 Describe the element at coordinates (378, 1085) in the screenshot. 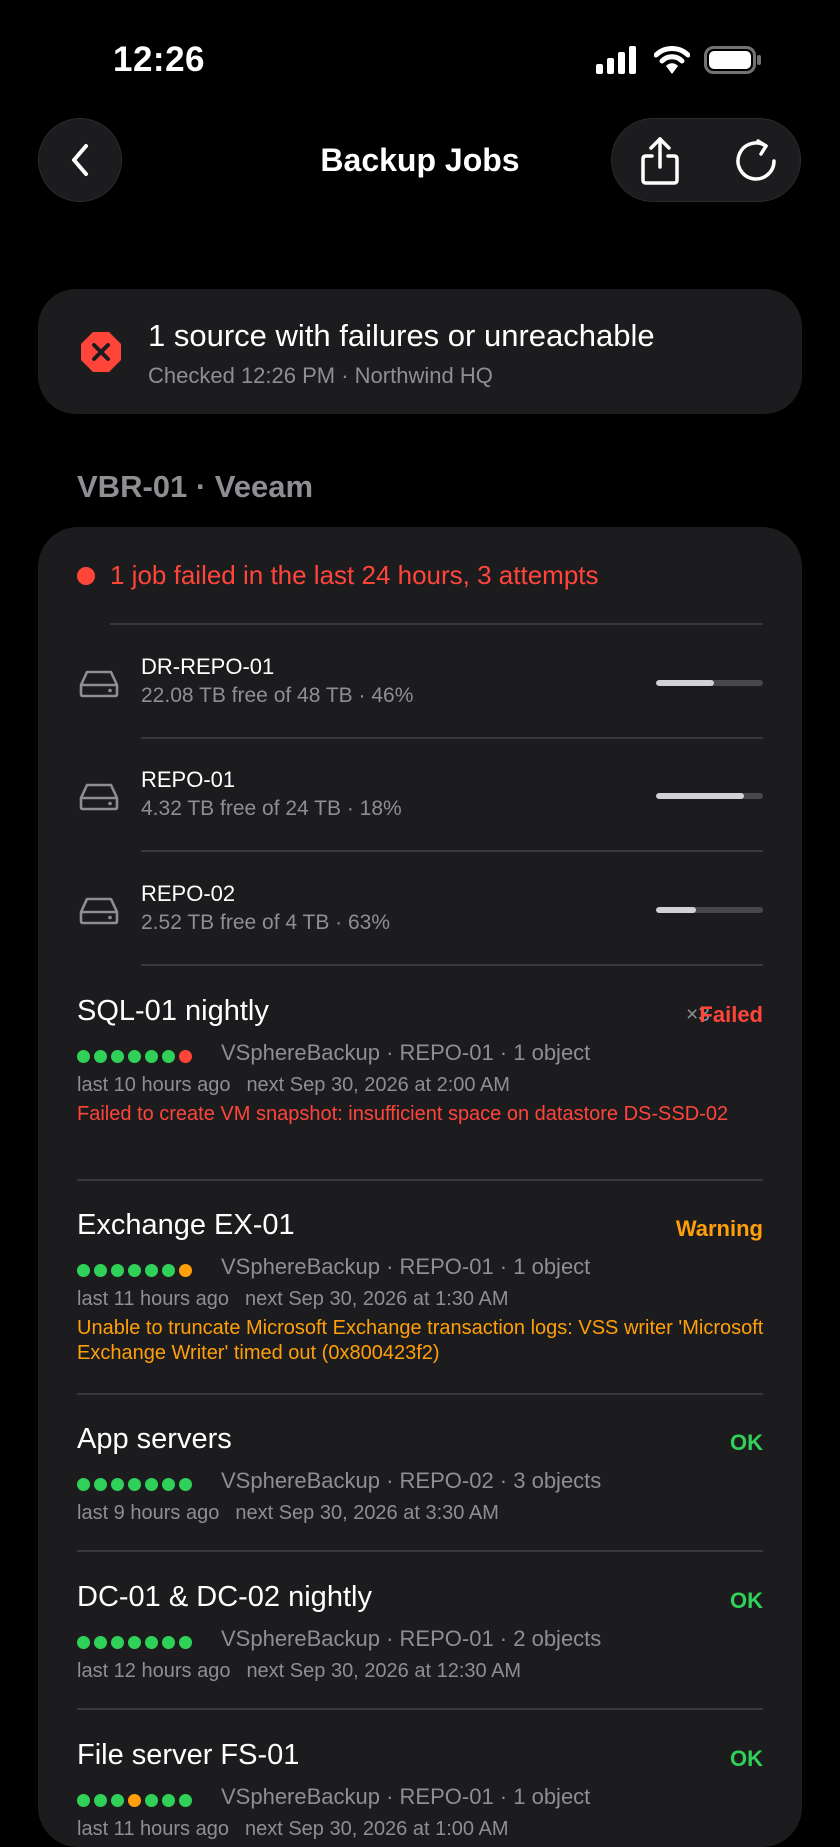

I see `next-run: next Sep 30, 2026 at 2:00 AM` at that location.